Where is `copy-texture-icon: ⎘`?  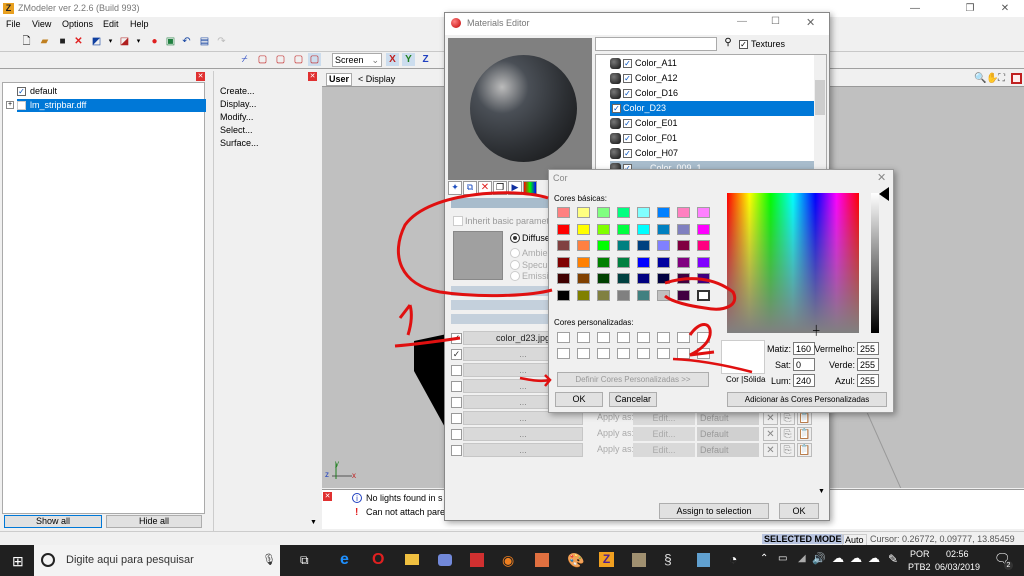
copy-texture-icon: ⎘ is located at coordinates (787, 450).